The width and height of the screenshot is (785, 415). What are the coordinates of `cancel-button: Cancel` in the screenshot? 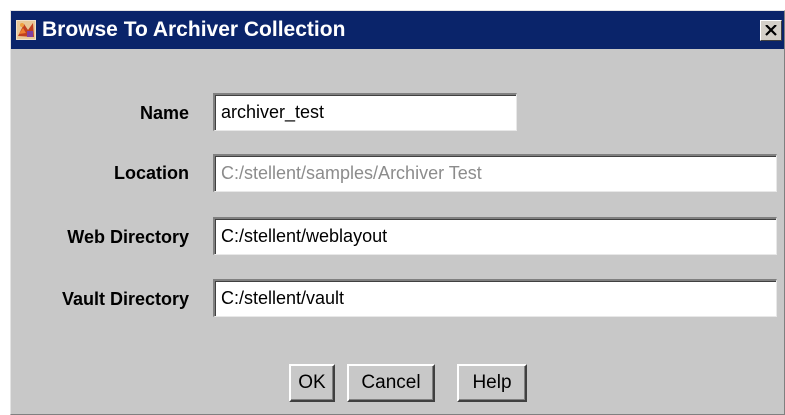 It's located at (391, 383).